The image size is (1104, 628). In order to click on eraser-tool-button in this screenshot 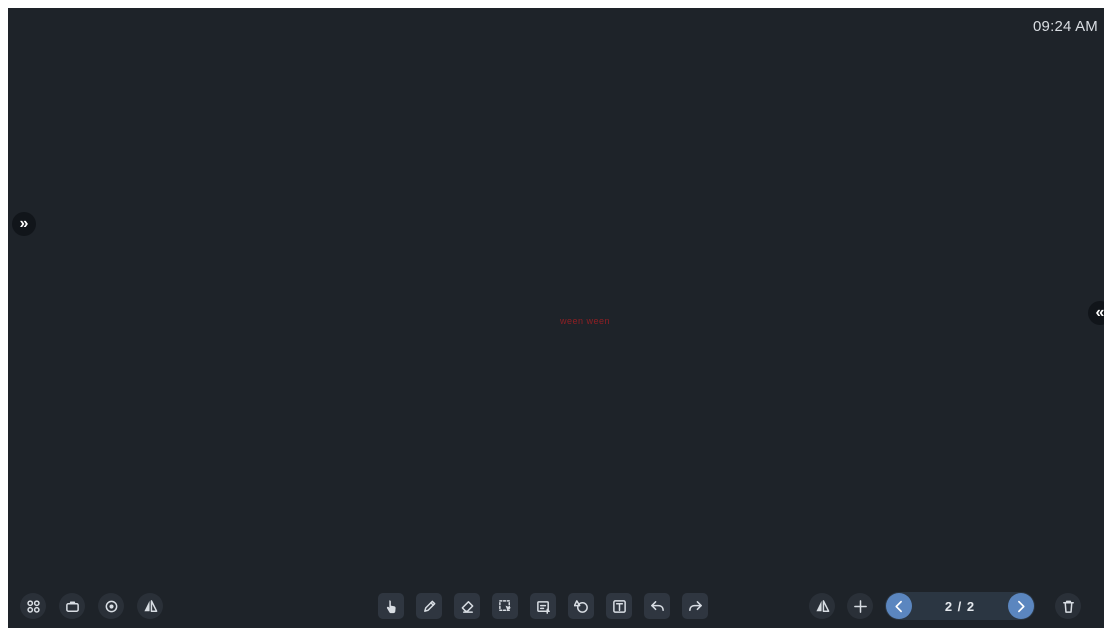, I will do `click(467, 606)`.